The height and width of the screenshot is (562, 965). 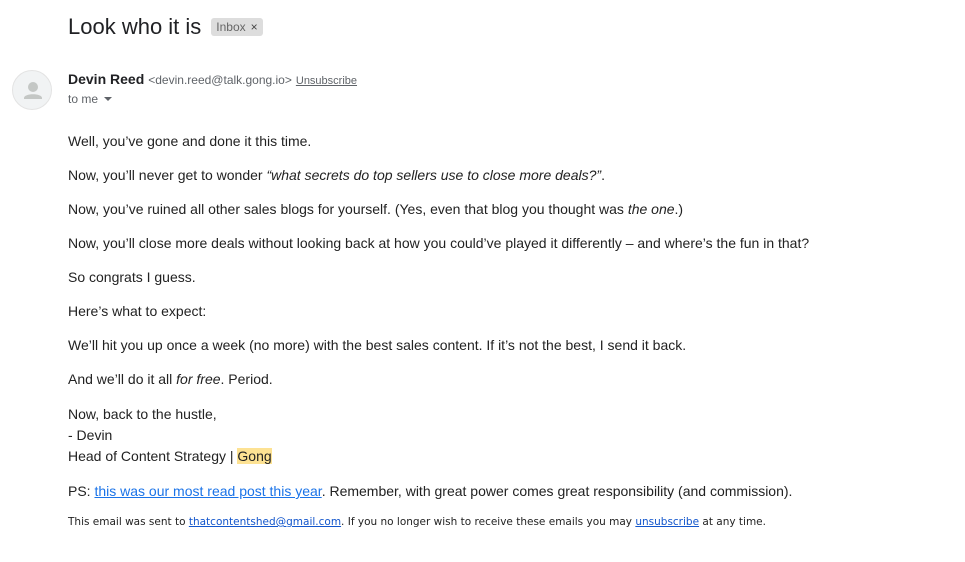 I want to click on most-read-post-link: this was our most read post this year, so click(x=207, y=491).